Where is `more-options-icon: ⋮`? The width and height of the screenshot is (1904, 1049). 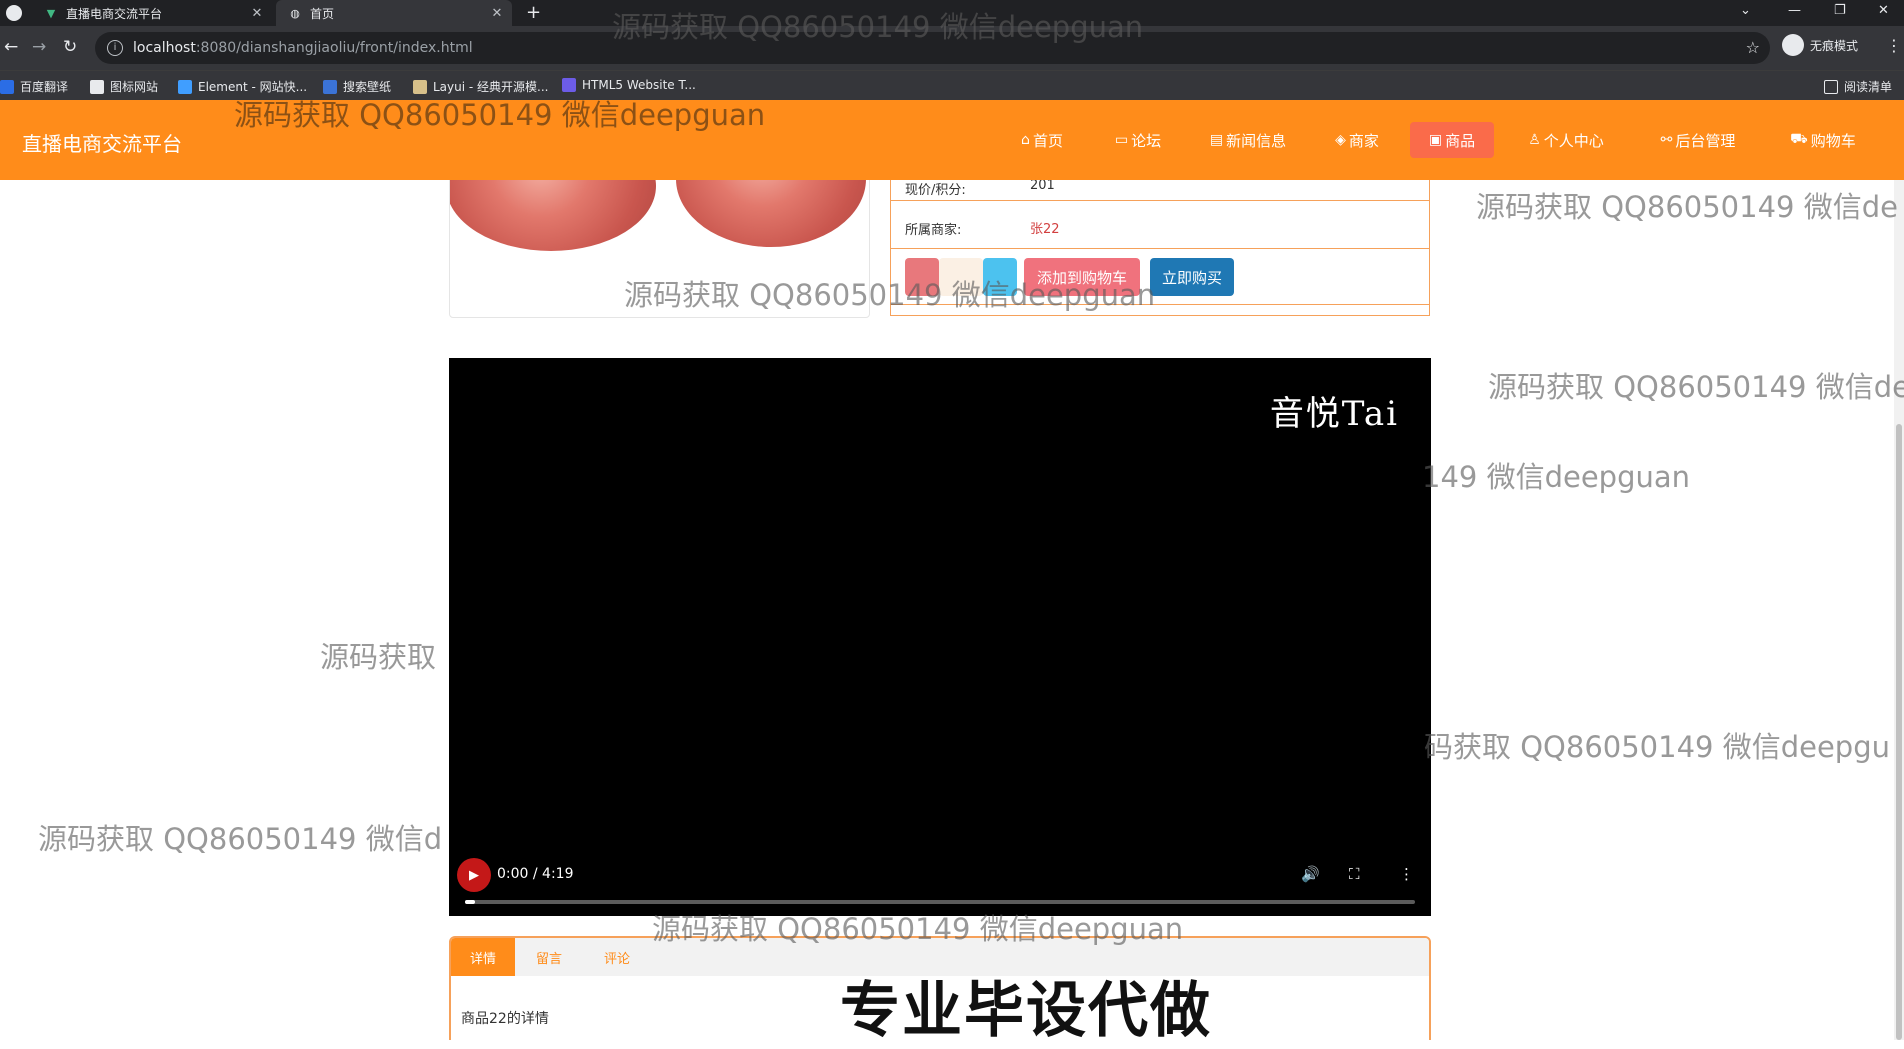
more-options-icon: ⋮ is located at coordinates (1406, 874).